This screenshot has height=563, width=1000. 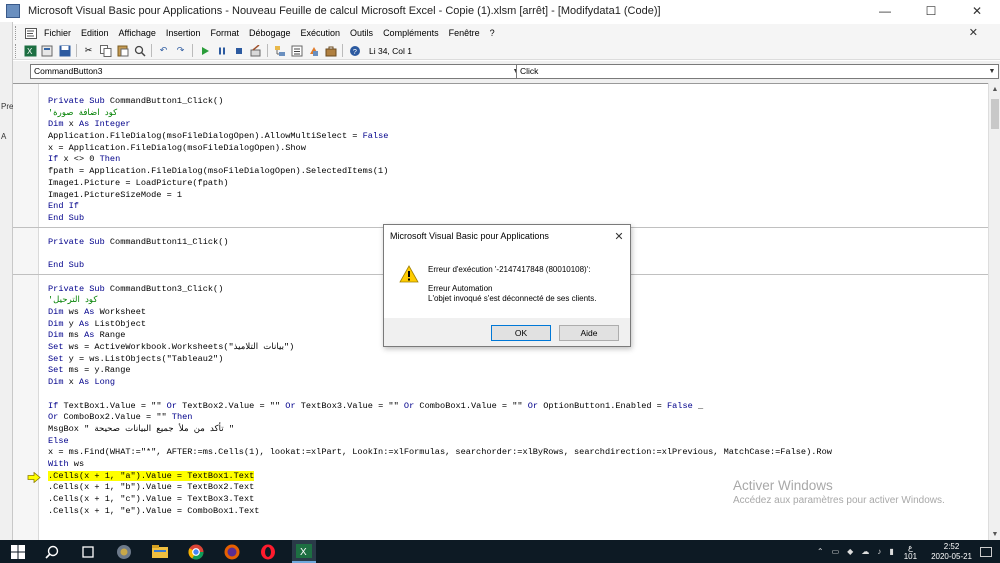 I want to click on code-line: Image1.Picture = LoadPicture(fpath), so click(x=518, y=184).